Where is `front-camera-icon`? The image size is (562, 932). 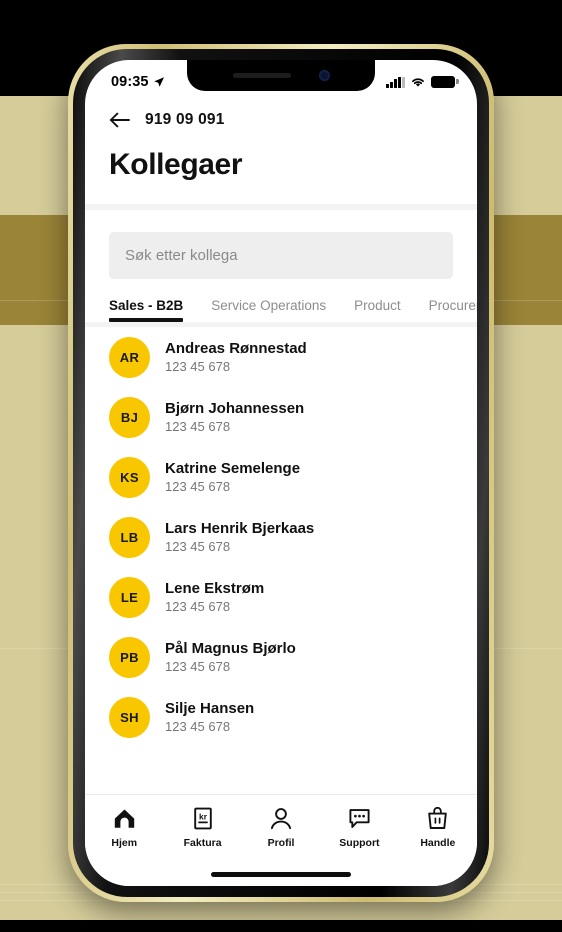
front-camera-icon is located at coordinates (324, 75).